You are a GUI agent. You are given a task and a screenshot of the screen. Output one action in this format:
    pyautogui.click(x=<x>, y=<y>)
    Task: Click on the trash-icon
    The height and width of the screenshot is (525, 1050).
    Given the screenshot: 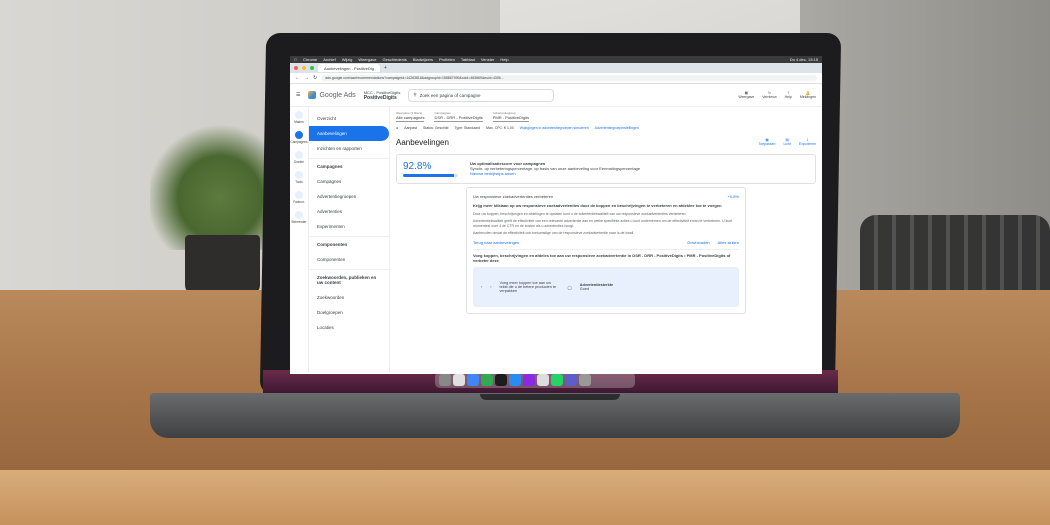 What is the action you would take?
    pyautogui.click(x=585, y=380)
    